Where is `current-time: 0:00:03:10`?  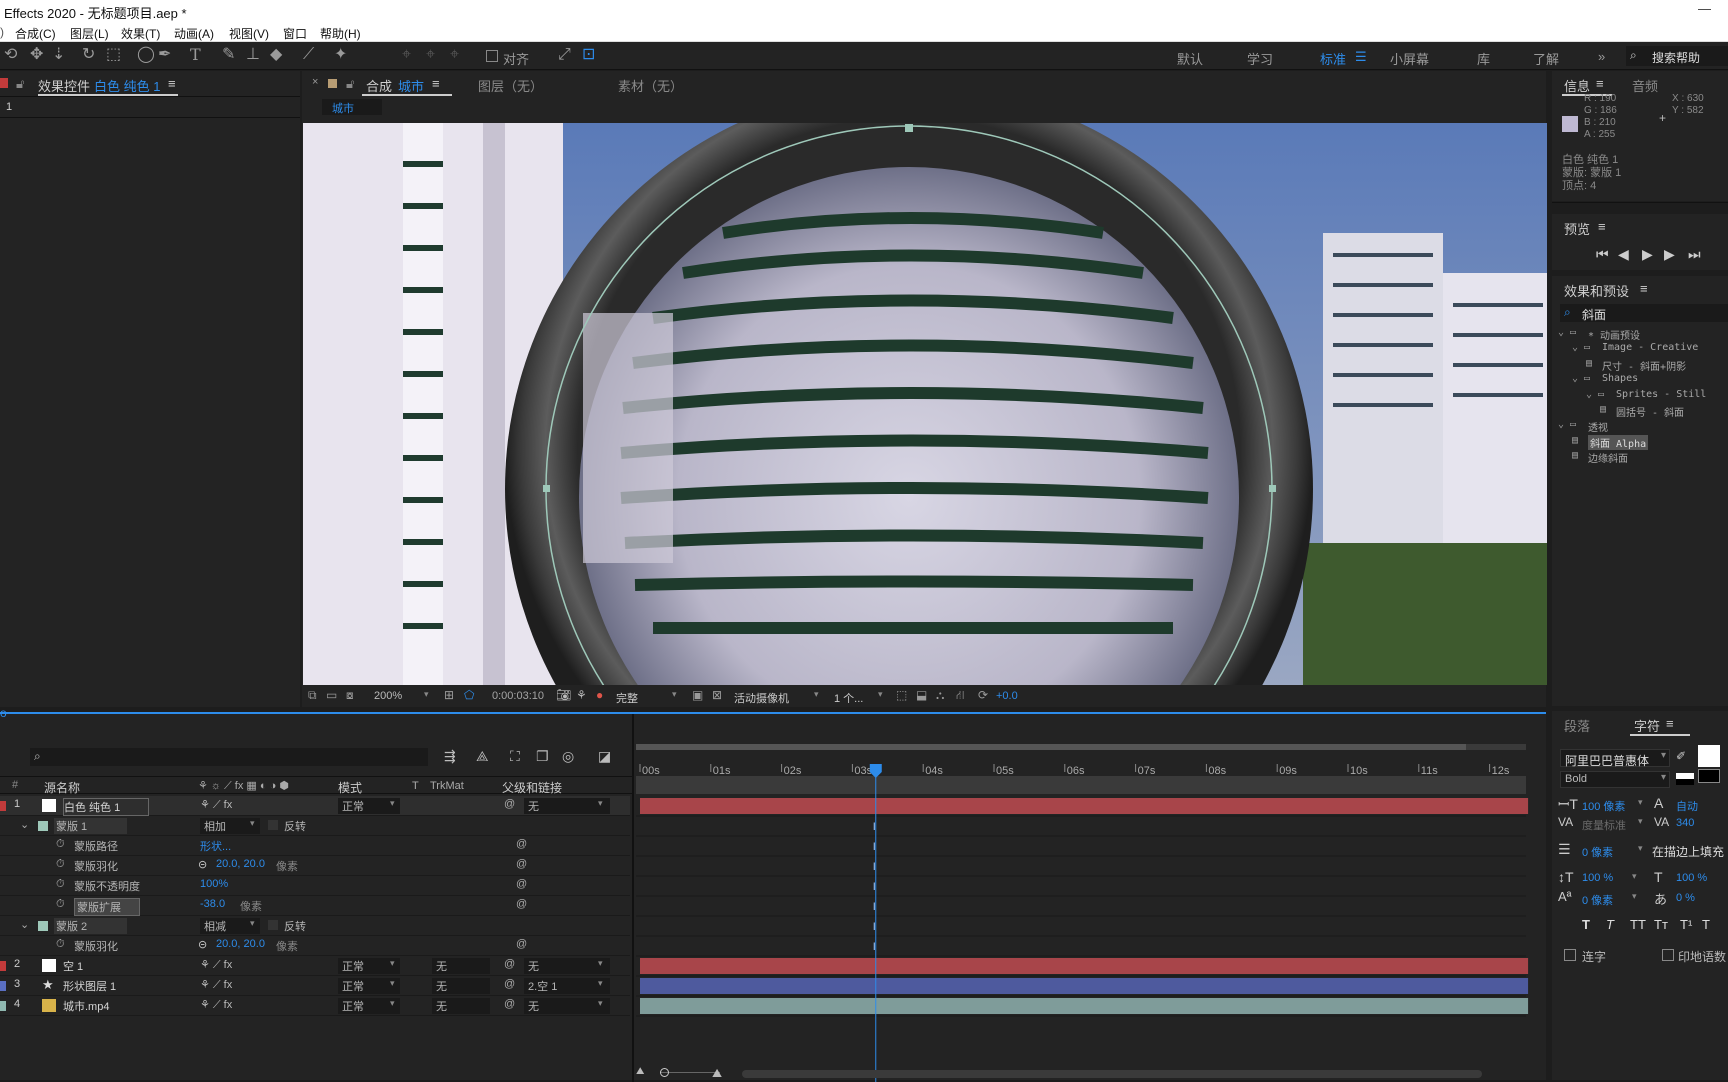 current-time: 0:00:03:10 is located at coordinates (518, 696).